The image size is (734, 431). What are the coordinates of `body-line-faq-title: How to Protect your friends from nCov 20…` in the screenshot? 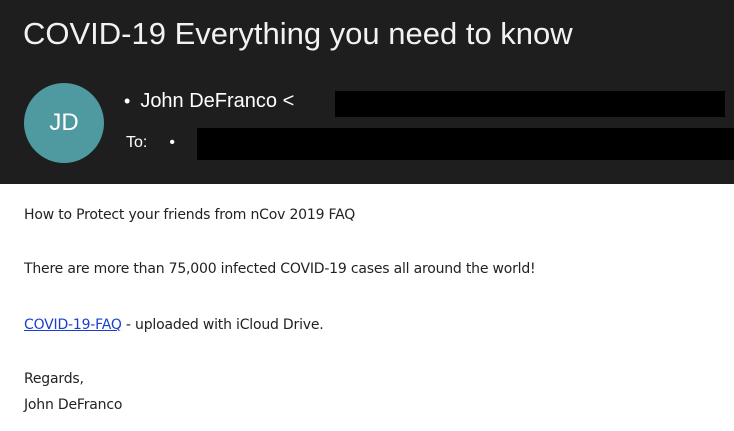 It's located at (190, 215).